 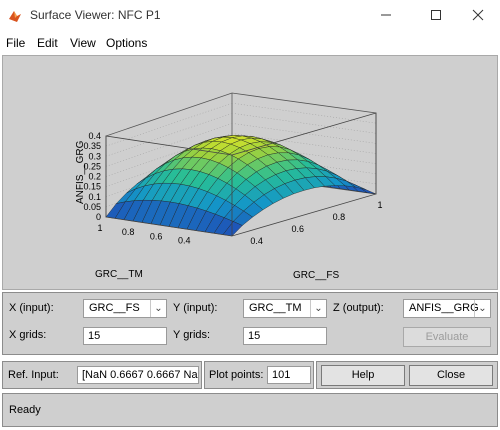 What do you see at coordinates (98, 217) in the screenshot?
I see `z-tick-label: 0` at bounding box center [98, 217].